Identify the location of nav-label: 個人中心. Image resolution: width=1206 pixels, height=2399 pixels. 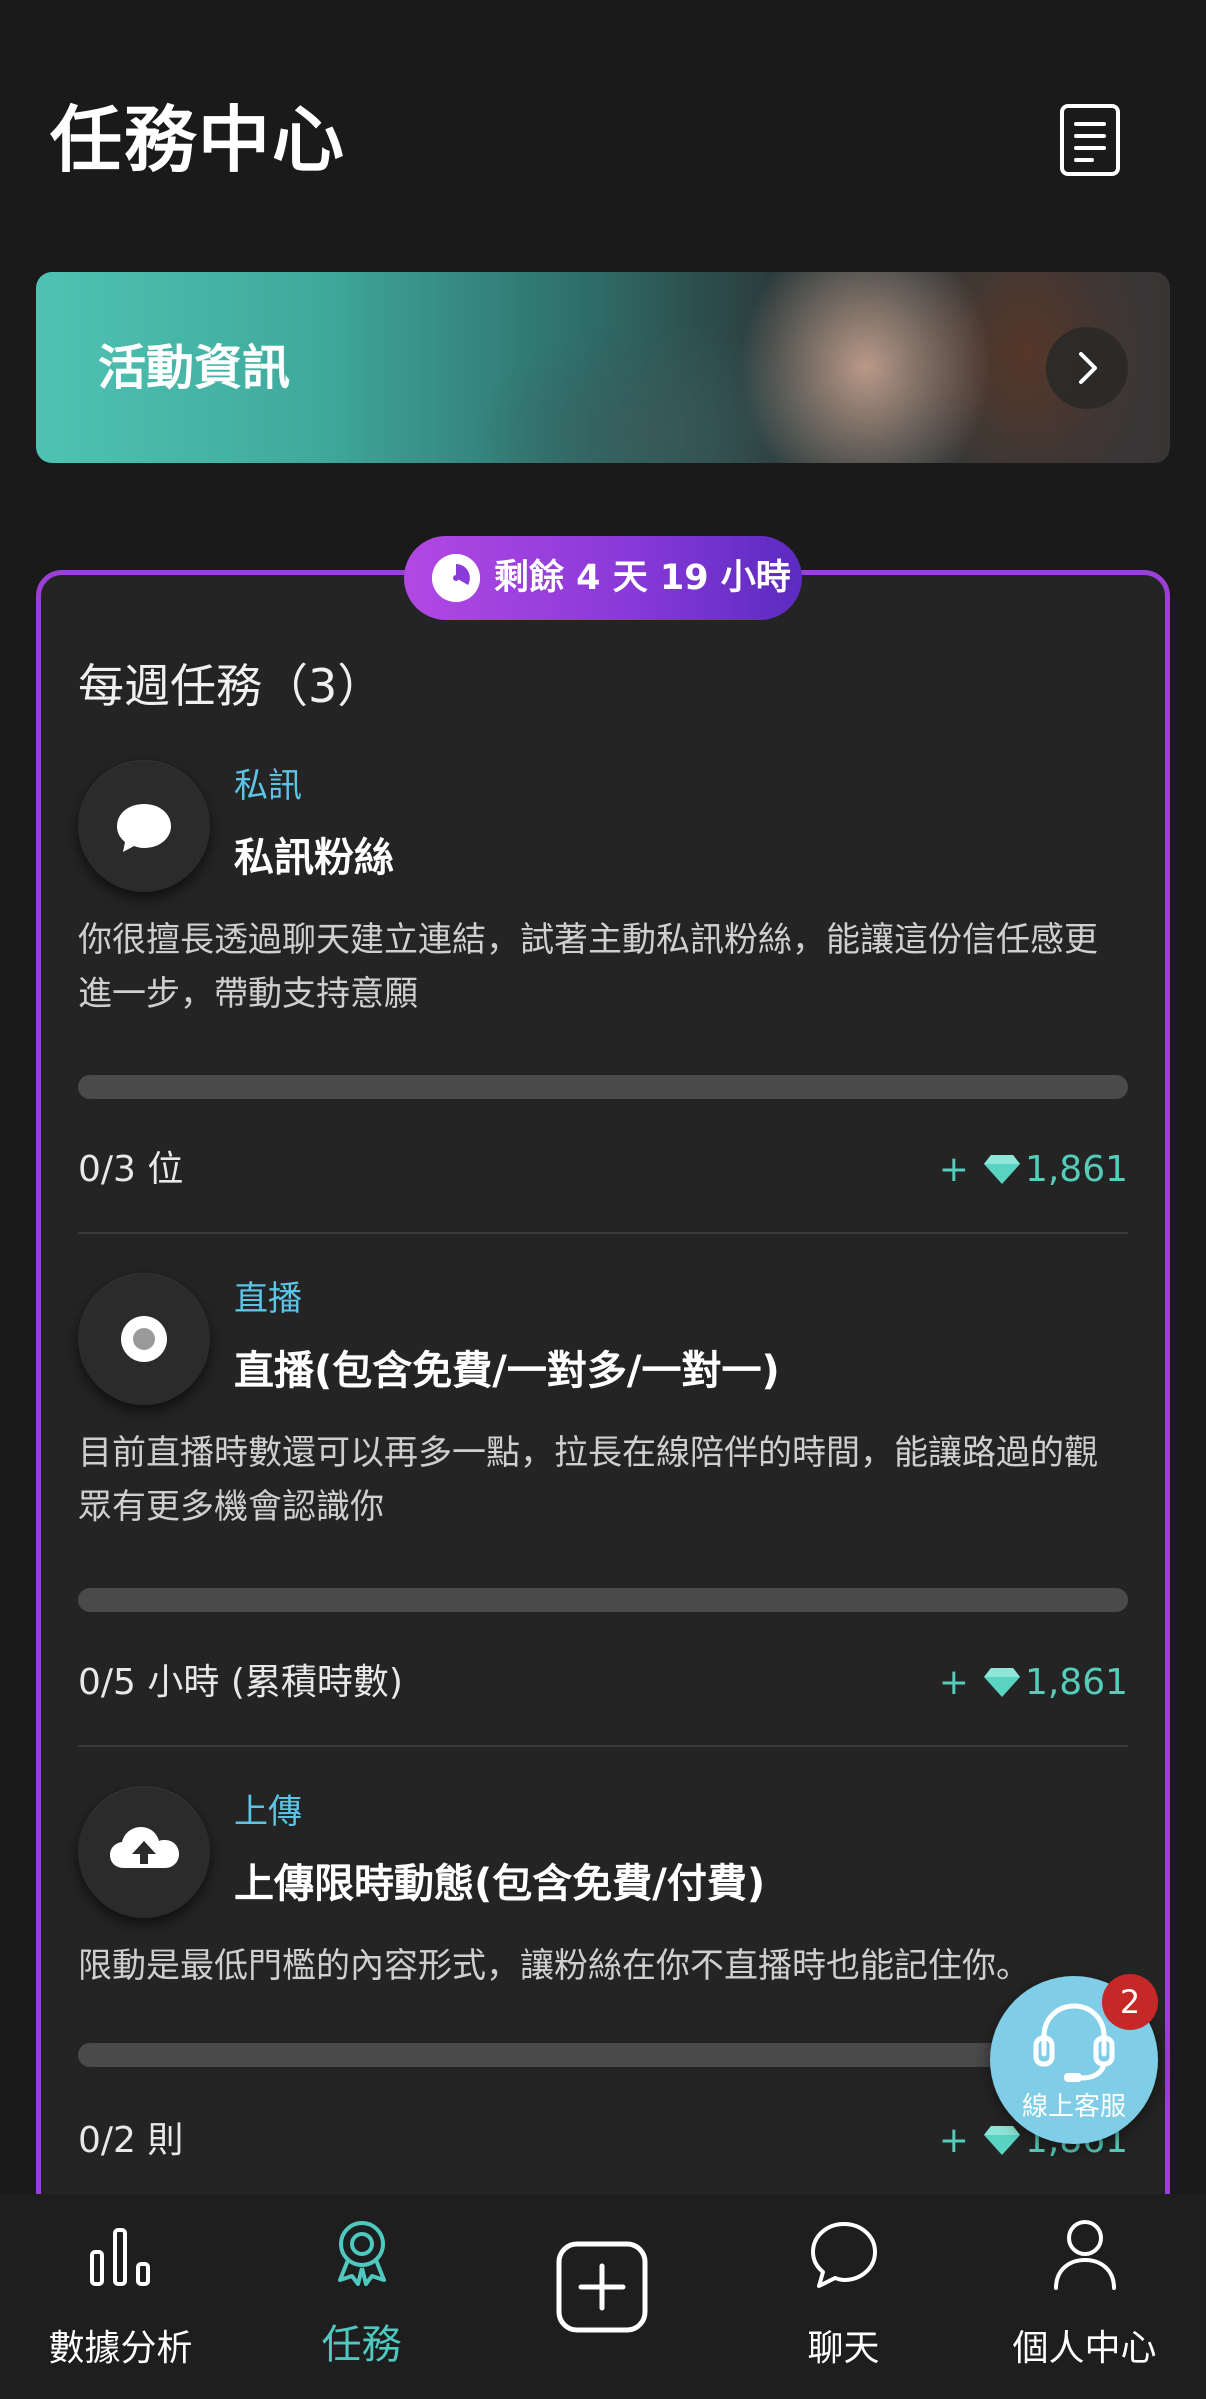
(1084, 2348).